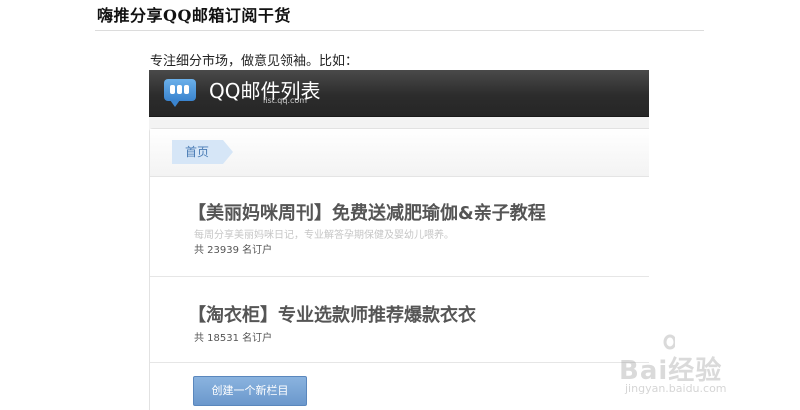 The height and width of the screenshot is (410, 800). I want to click on subscriber-count: 共 18531 名订户, so click(233, 338).